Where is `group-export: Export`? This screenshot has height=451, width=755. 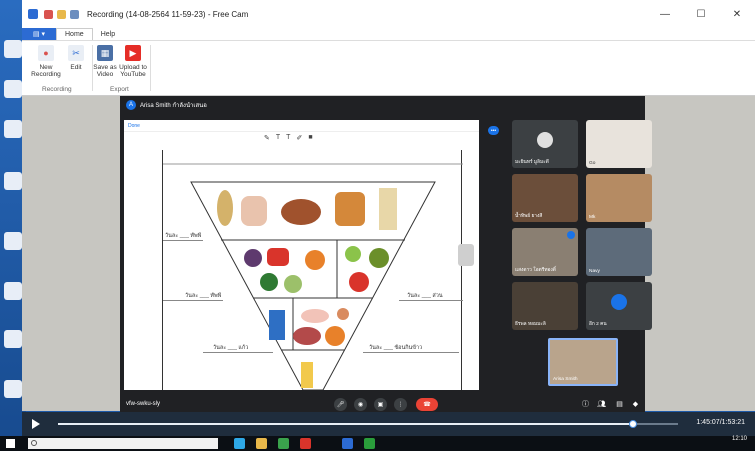
group-export: Export is located at coordinates (119, 89).